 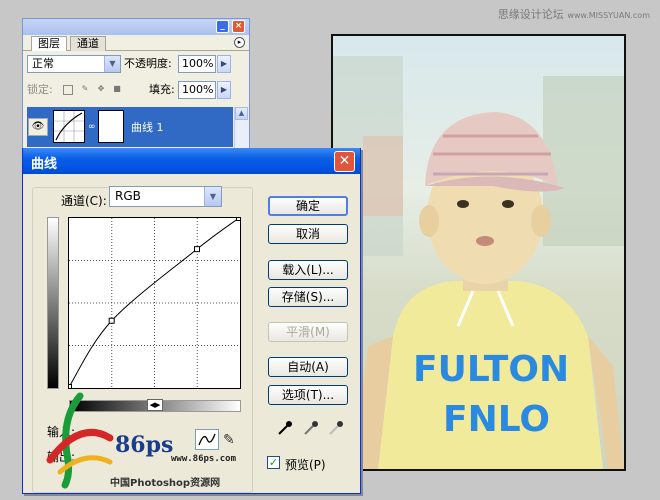 I want to click on blend-row: 正常 ▼ 不透明度: 100% ▶, so click(x=136, y=66).